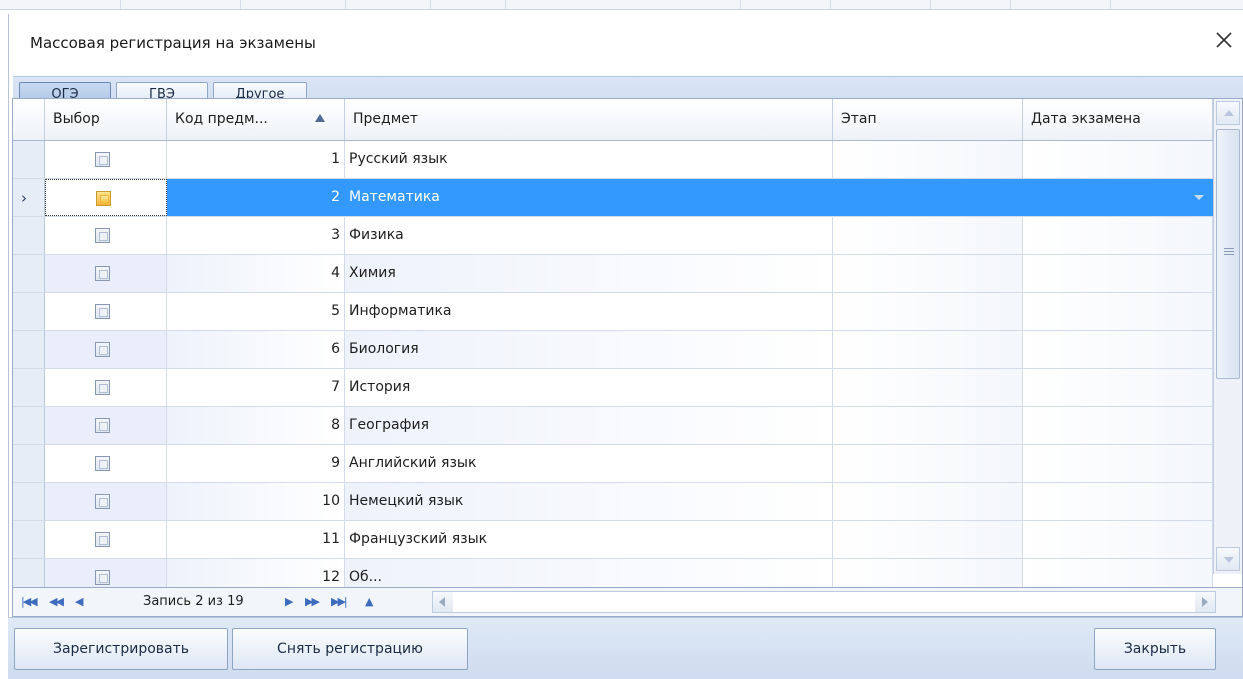 The height and width of the screenshot is (679, 1243). I want to click on horizontal-scrollbar, so click(824, 602).